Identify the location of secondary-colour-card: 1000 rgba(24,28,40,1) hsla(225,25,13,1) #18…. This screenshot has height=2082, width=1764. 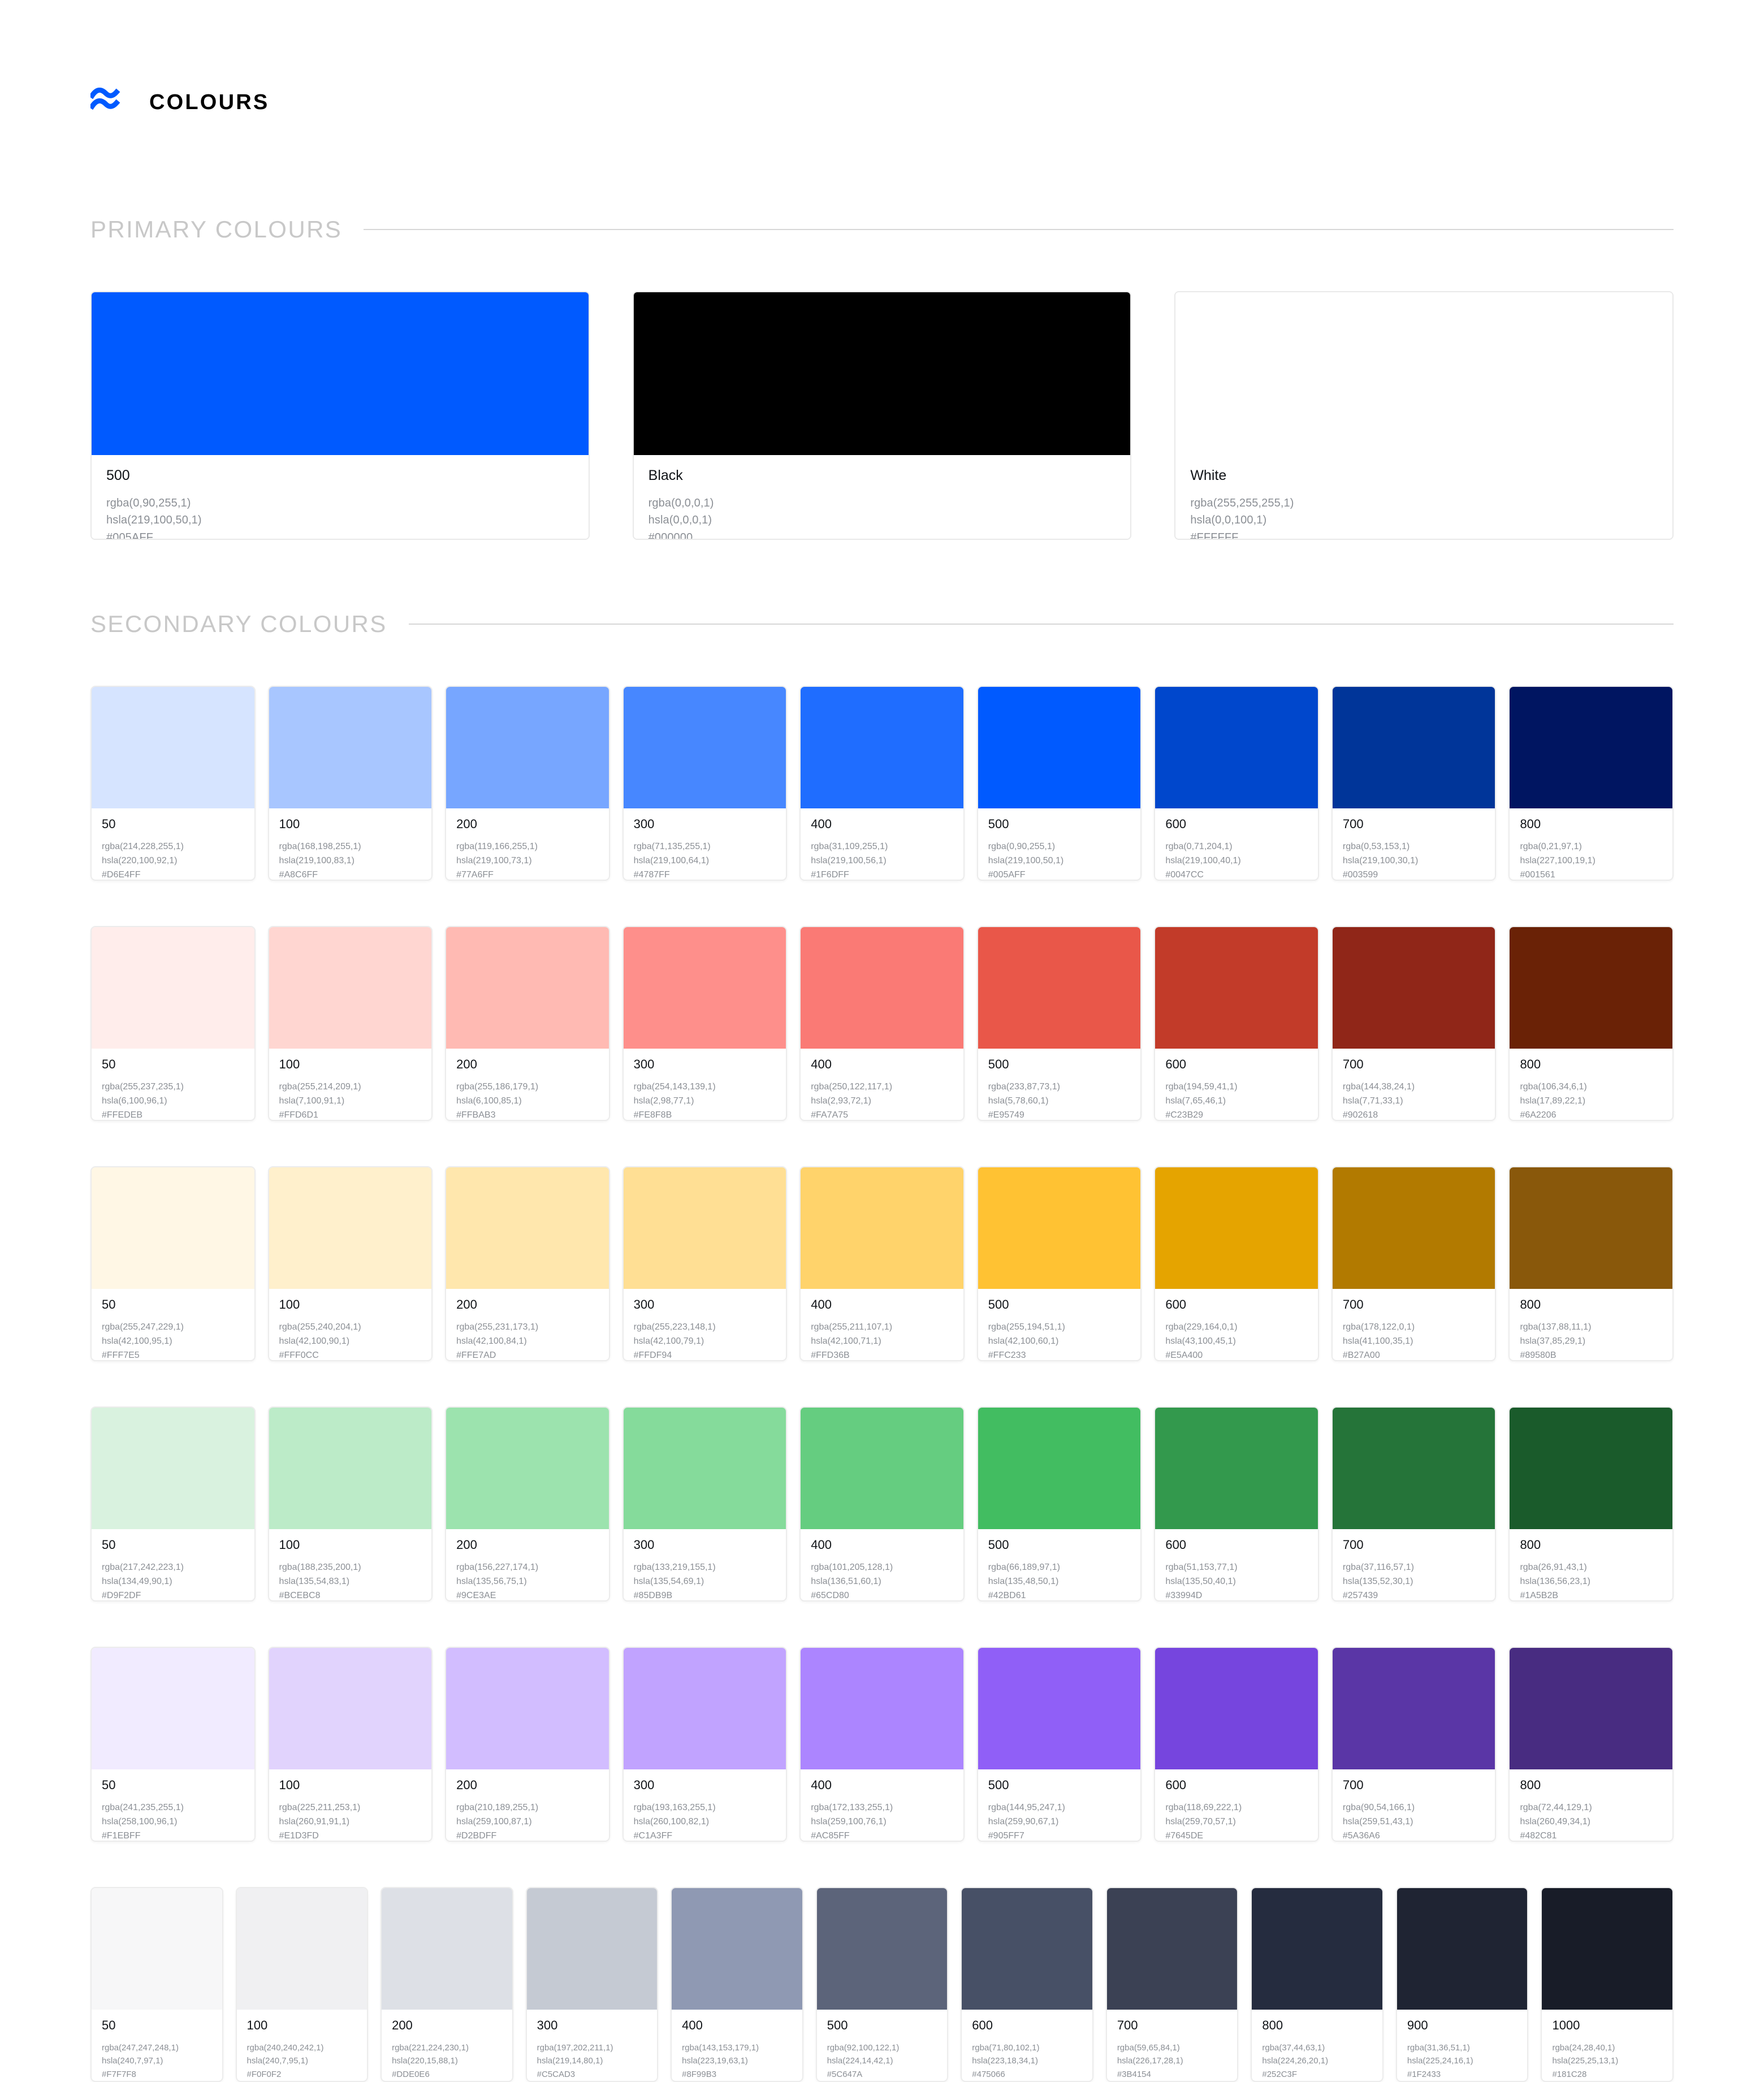
(1607, 1984).